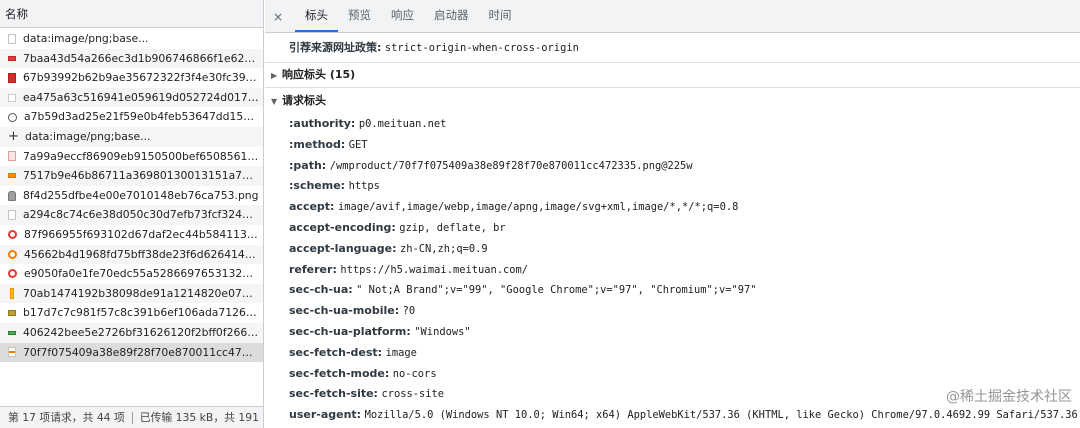 The width and height of the screenshot is (1080, 428). What do you see at coordinates (452, 227) in the screenshot?
I see `header-value: gzip, deflate, br` at bounding box center [452, 227].